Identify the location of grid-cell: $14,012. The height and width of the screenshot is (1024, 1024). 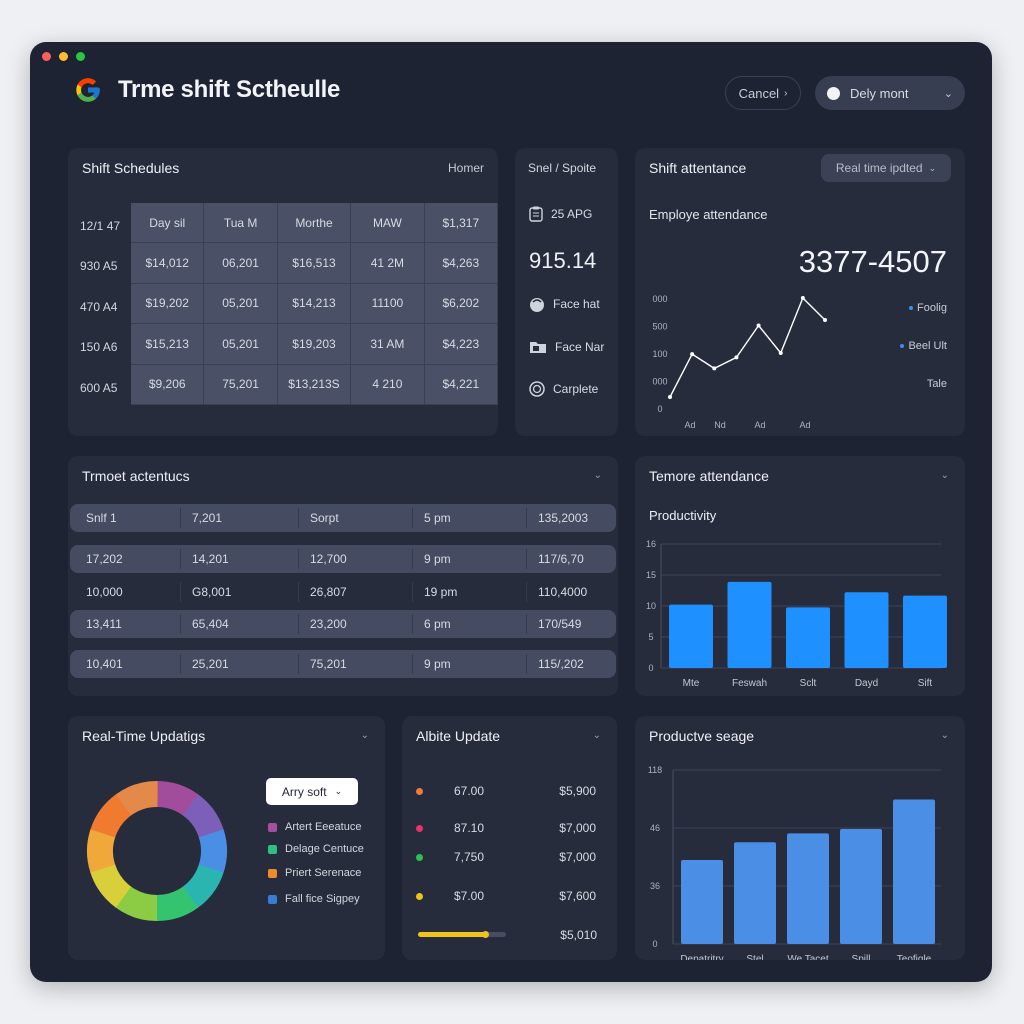
(168, 263).